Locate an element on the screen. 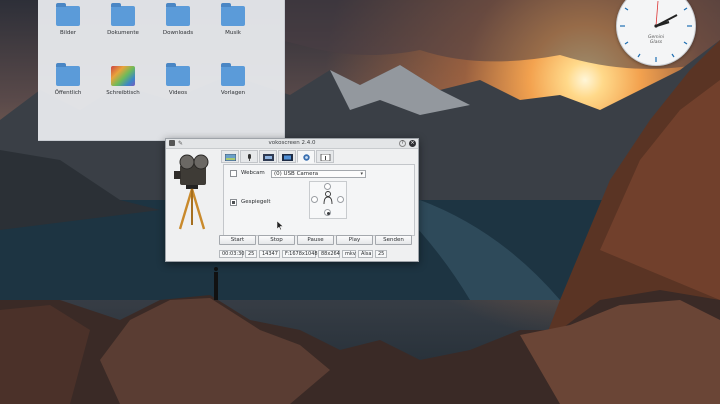 The image size is (720, 404). position-left-radio is located at coordinates (314, 199).